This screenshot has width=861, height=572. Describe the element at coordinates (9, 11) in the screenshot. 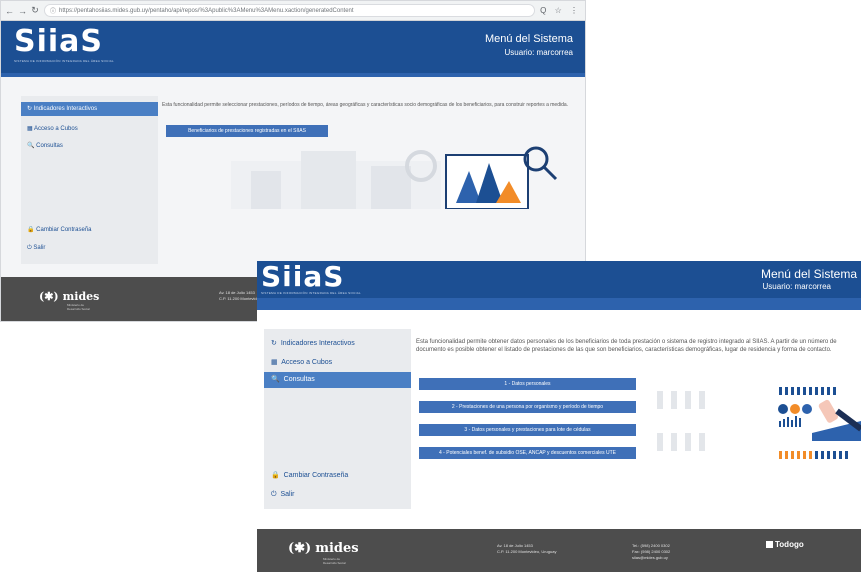

I see `back-arrow-icon: ←` at that location.